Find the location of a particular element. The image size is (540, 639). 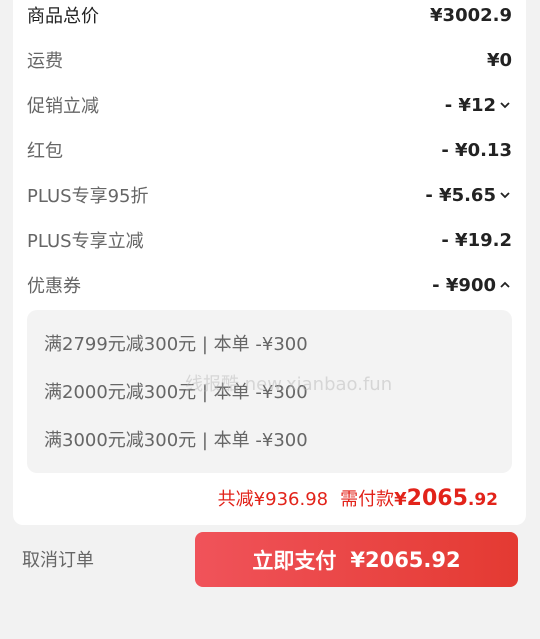

total-discount-value: ¥936.98 is located at coordinates (291, 499).